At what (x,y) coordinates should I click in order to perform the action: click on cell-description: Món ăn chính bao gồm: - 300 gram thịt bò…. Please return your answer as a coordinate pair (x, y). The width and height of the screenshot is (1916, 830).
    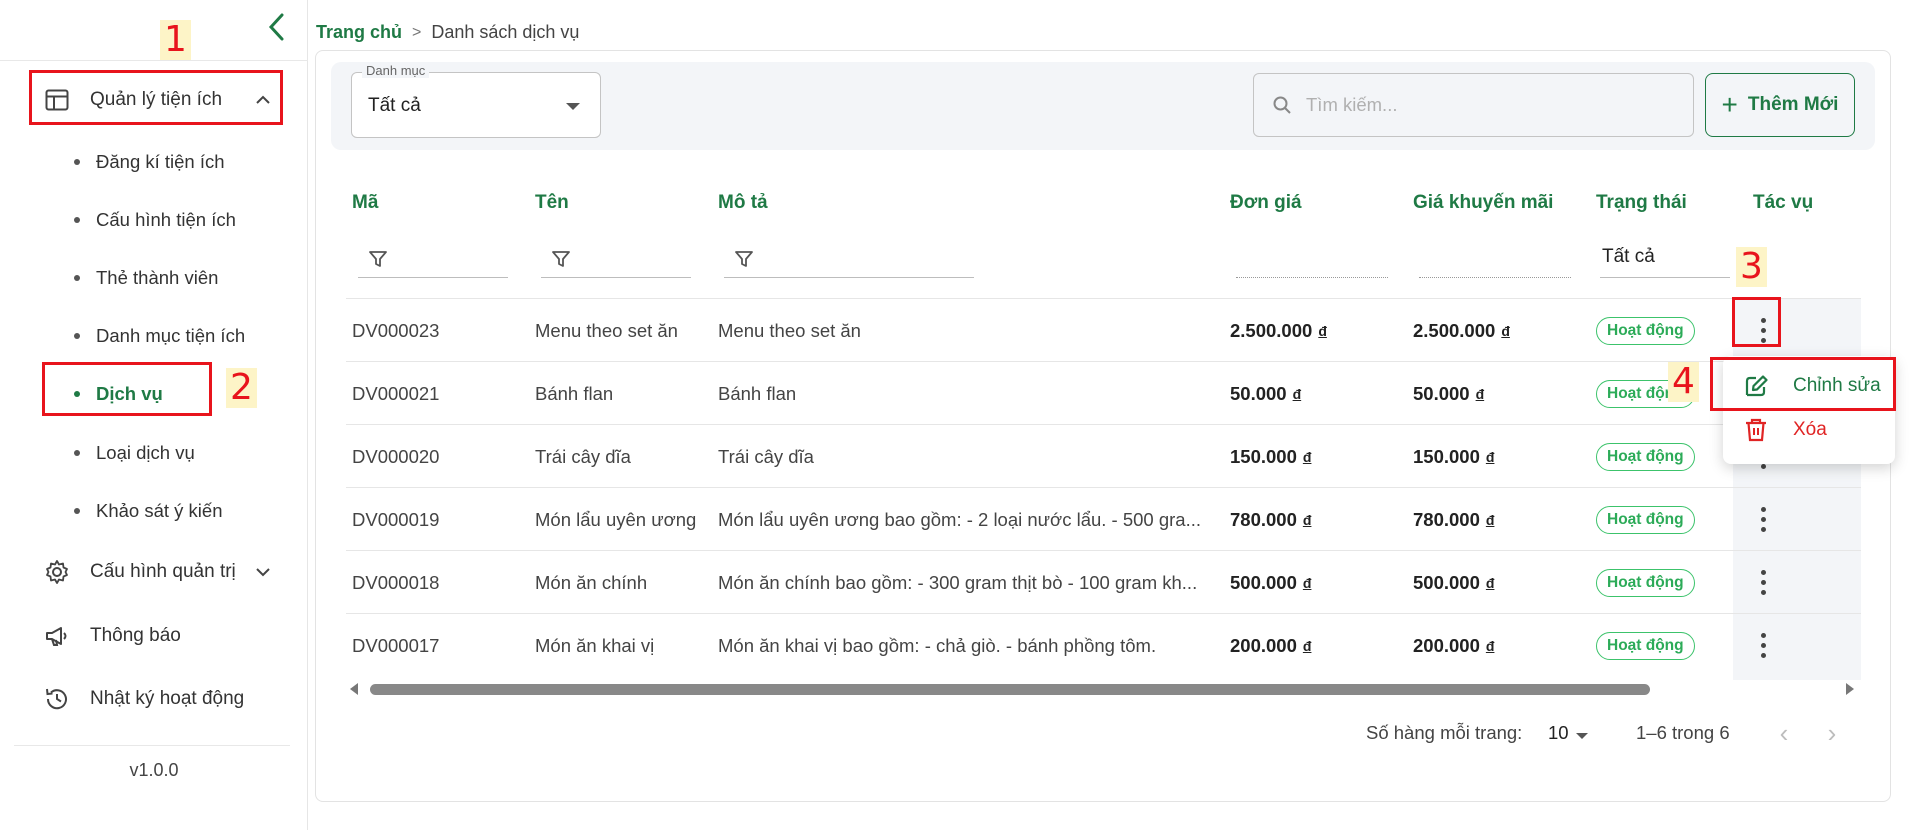
    Looking at the image, I should click on (958, 582).